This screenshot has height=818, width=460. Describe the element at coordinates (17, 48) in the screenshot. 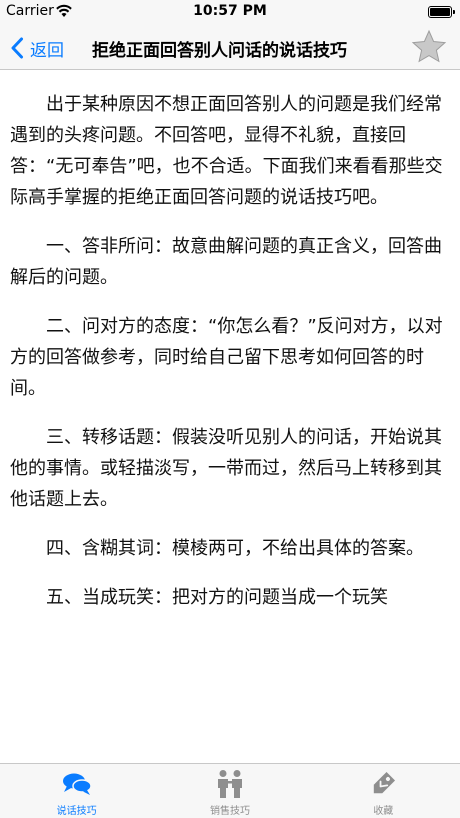

I see `chevron-left-icon` at that location.